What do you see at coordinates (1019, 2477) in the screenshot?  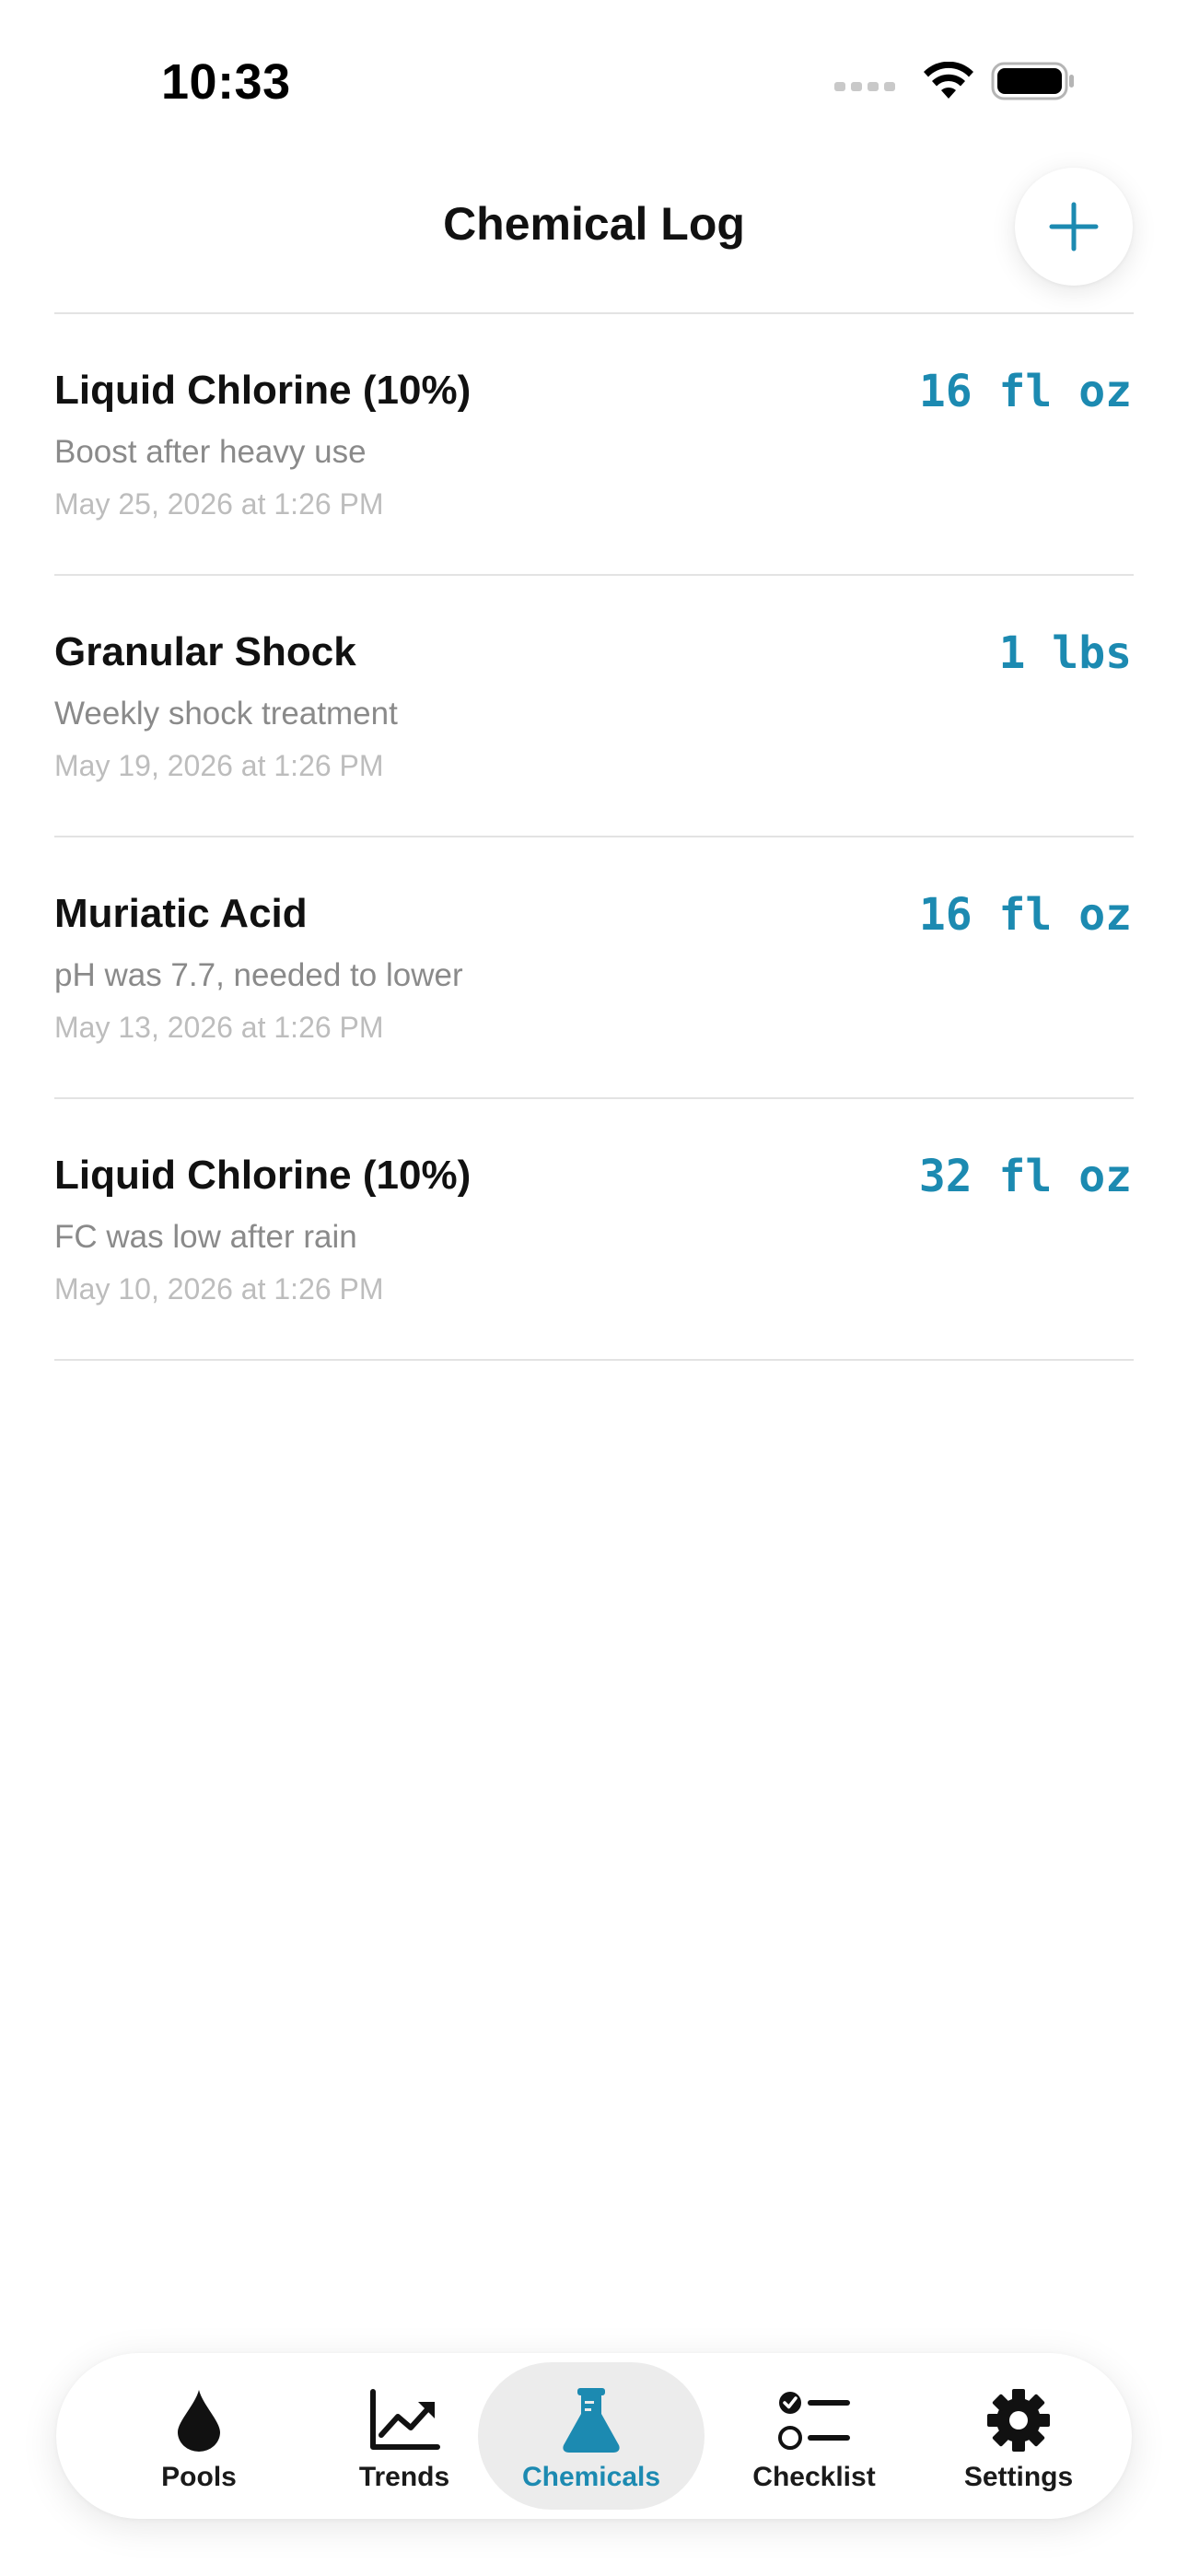 I see `tab-label: Settings` at bounding box center [1019, 2477].